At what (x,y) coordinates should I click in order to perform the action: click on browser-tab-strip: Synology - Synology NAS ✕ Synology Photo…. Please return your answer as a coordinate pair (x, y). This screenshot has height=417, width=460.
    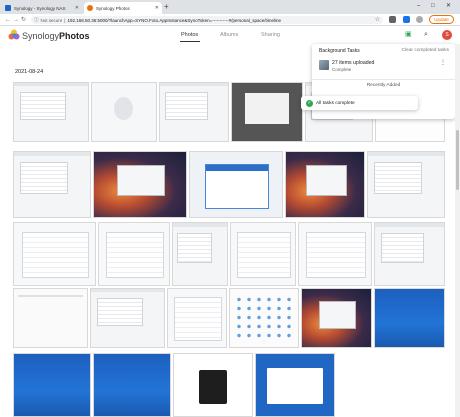
    Looking at the image, I should click on (230, 7).